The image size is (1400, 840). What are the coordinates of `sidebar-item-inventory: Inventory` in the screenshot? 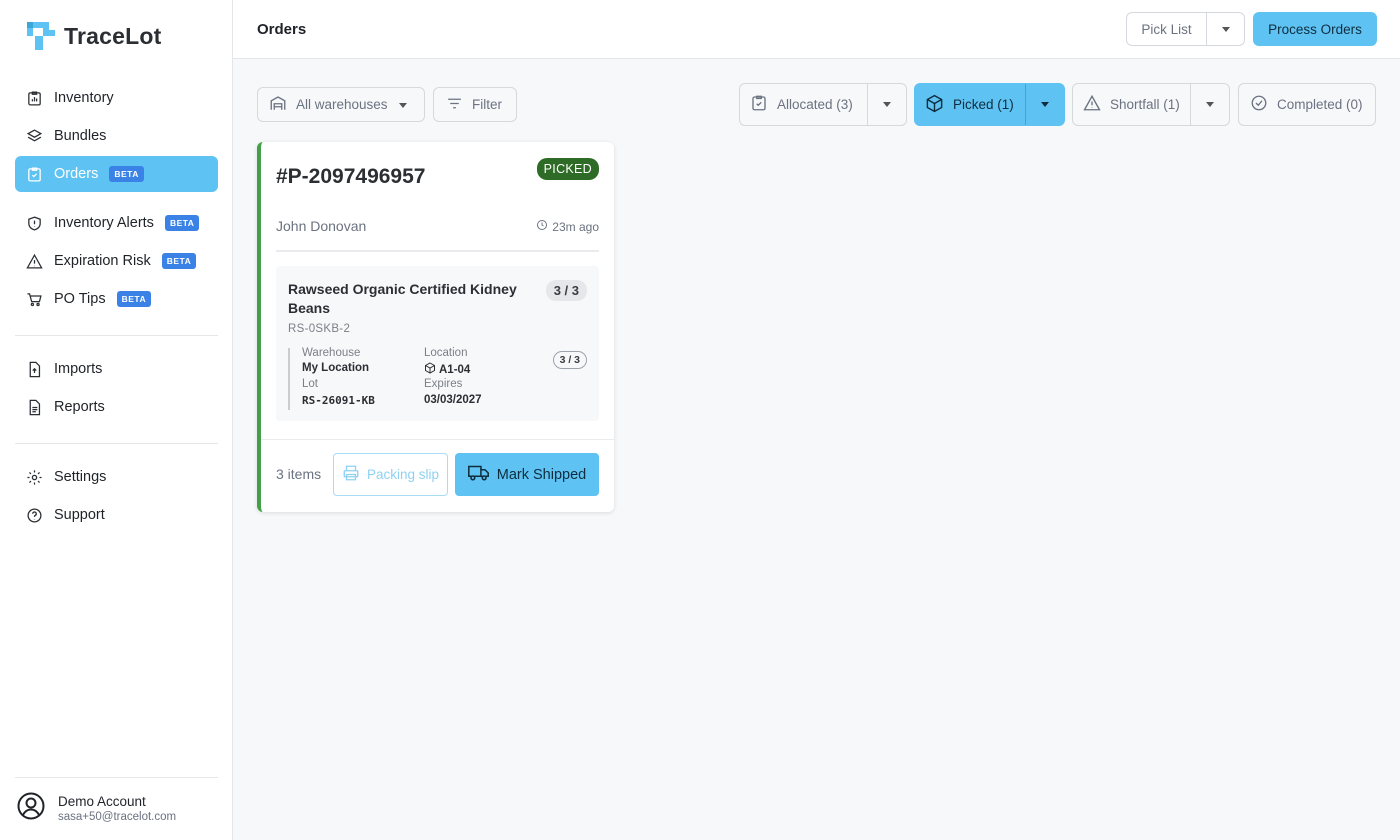 It's located at (116, 98).